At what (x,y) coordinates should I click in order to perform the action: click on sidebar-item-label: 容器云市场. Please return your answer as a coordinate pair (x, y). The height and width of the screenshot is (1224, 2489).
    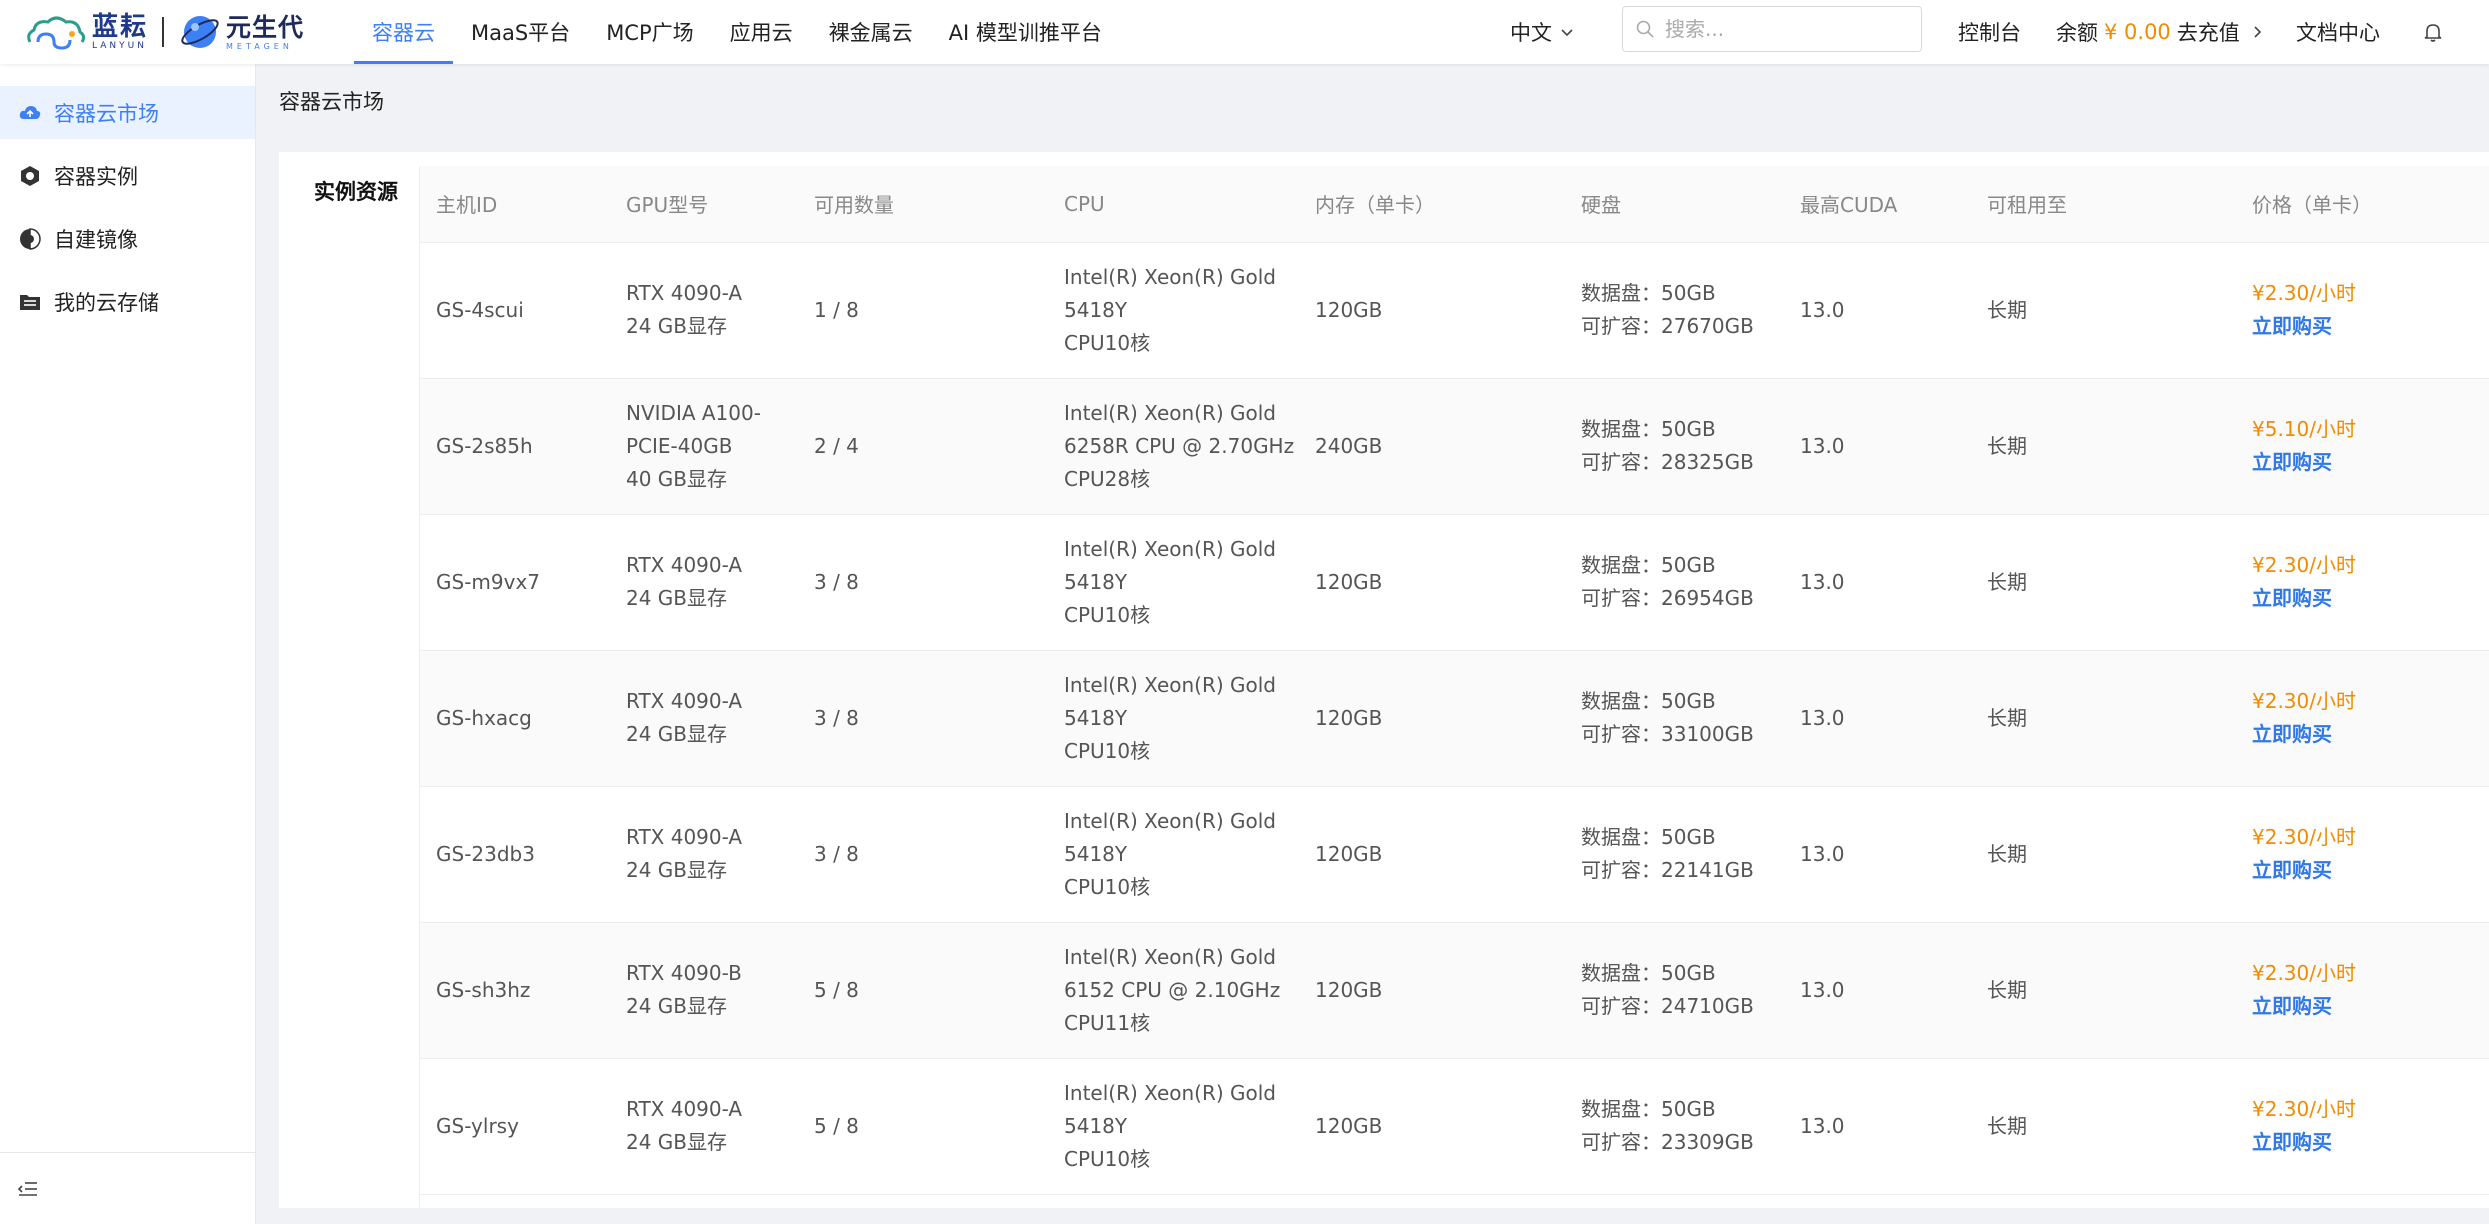
    Looking at the image, I should click on (106, 113).